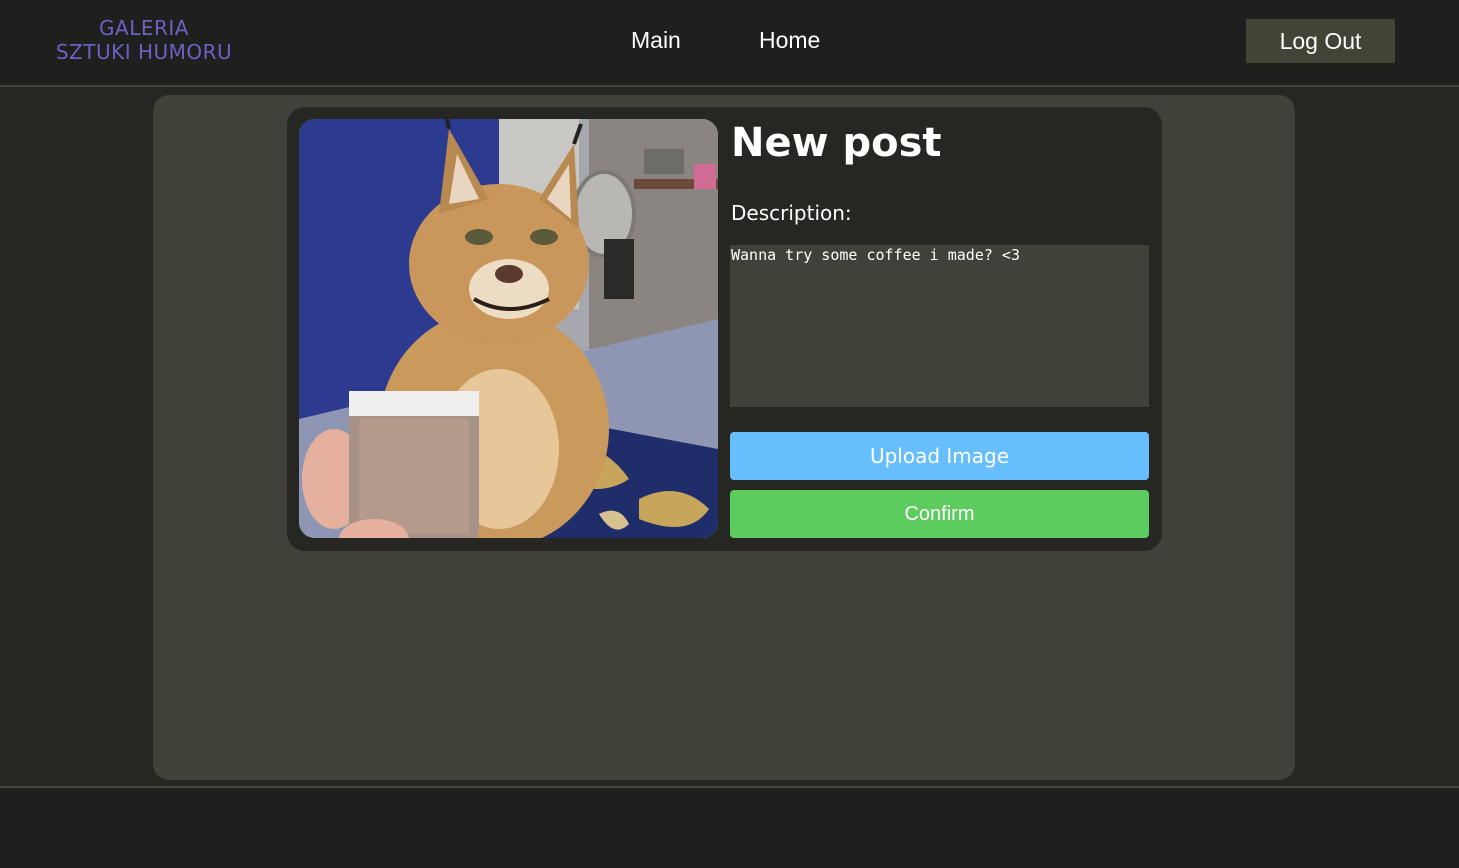 The height and width of the screenshot is (868, 1459). I want to click on nav-link-main: Main, so click(656, 40).